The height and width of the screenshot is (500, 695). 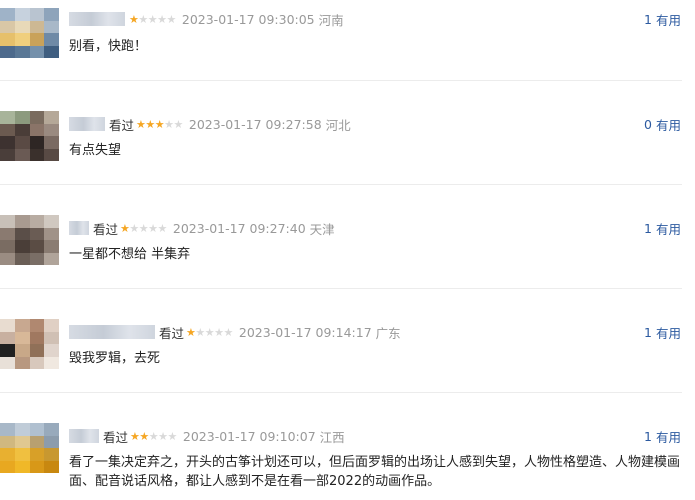 What do you see at coordinates (115, 358) in the screenshot?
I see `comment-content: 毁我罗辑，去死` at bounding box center [115, 358].